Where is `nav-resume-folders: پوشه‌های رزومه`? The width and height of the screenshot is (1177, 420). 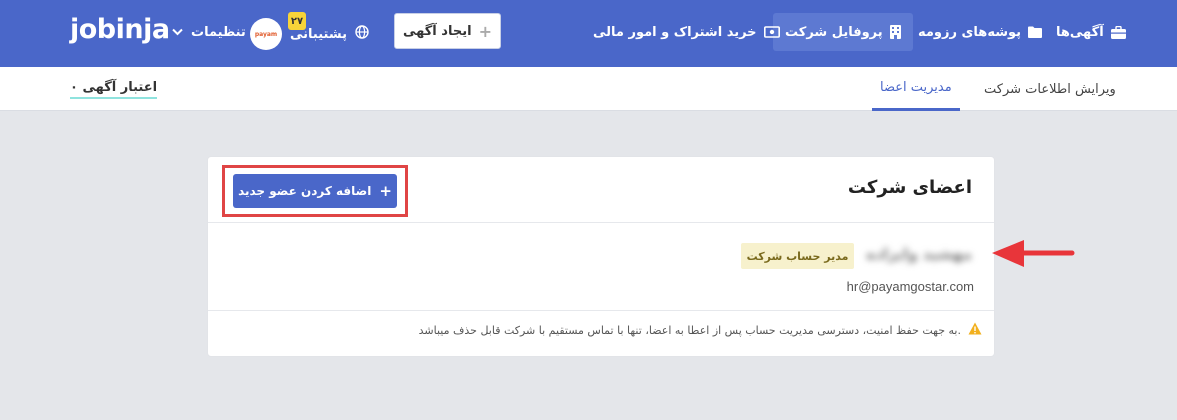 nav-resume-folders: پوشه‌های رزومه is located at coordinates (980, 32).